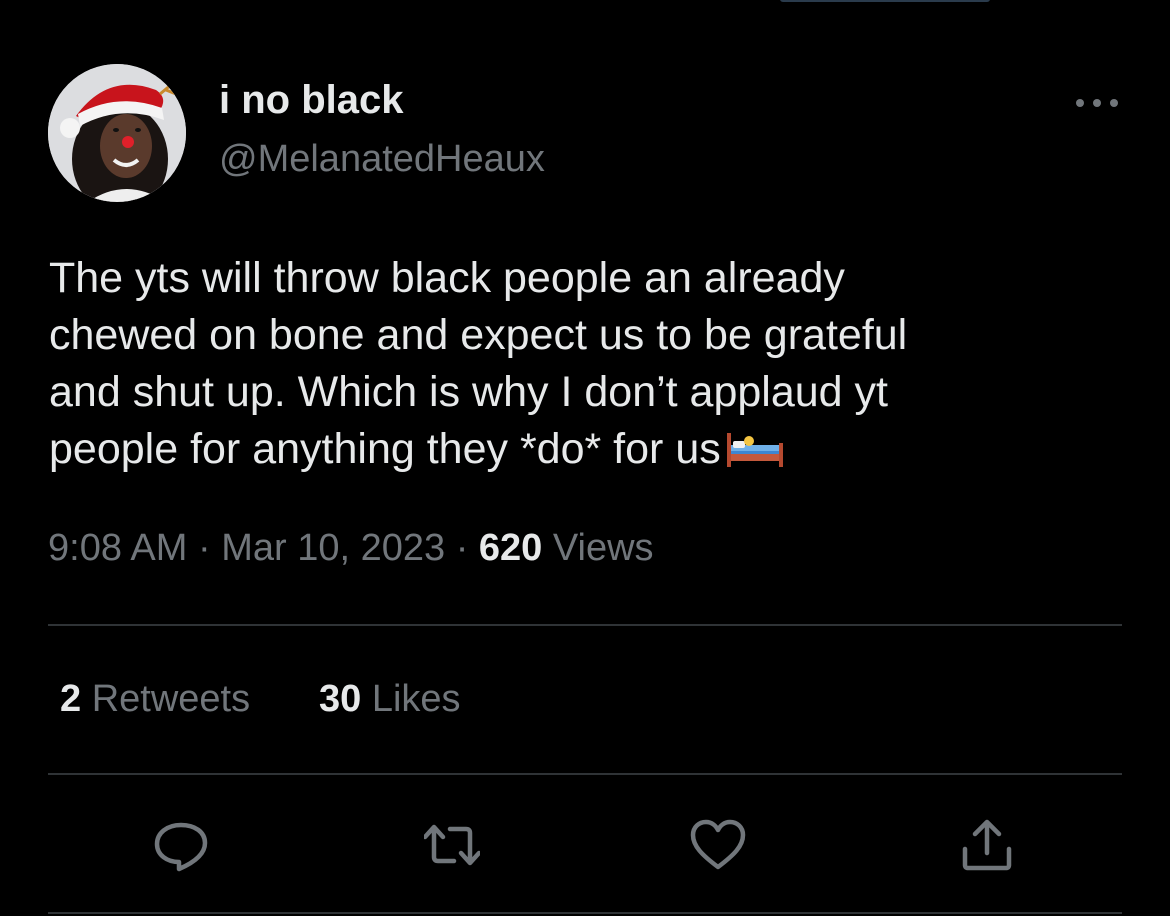  I want to click on tweet-date: Mar 10, 2023, so click(333, 548).